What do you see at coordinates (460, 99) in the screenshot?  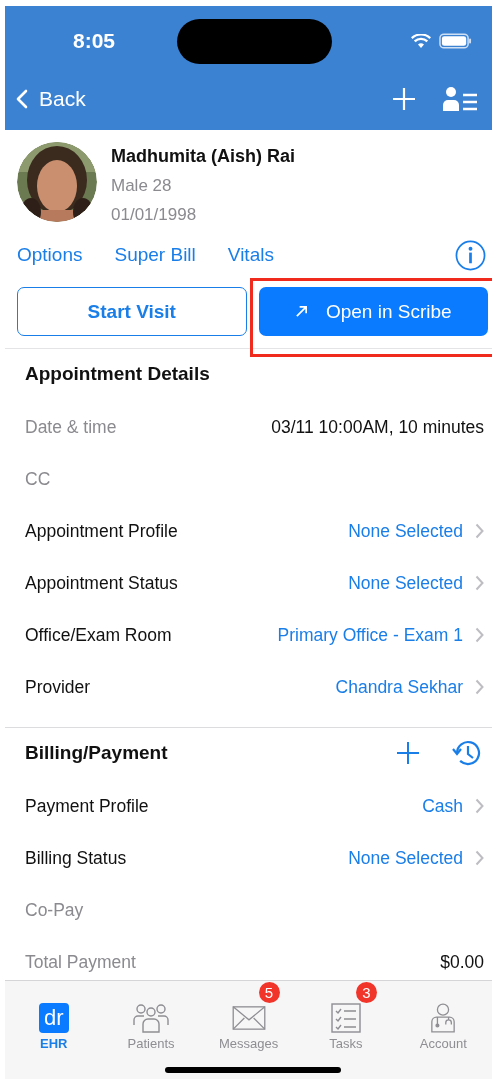 I see `patient-list-icon` at bounding box center [460, 99].